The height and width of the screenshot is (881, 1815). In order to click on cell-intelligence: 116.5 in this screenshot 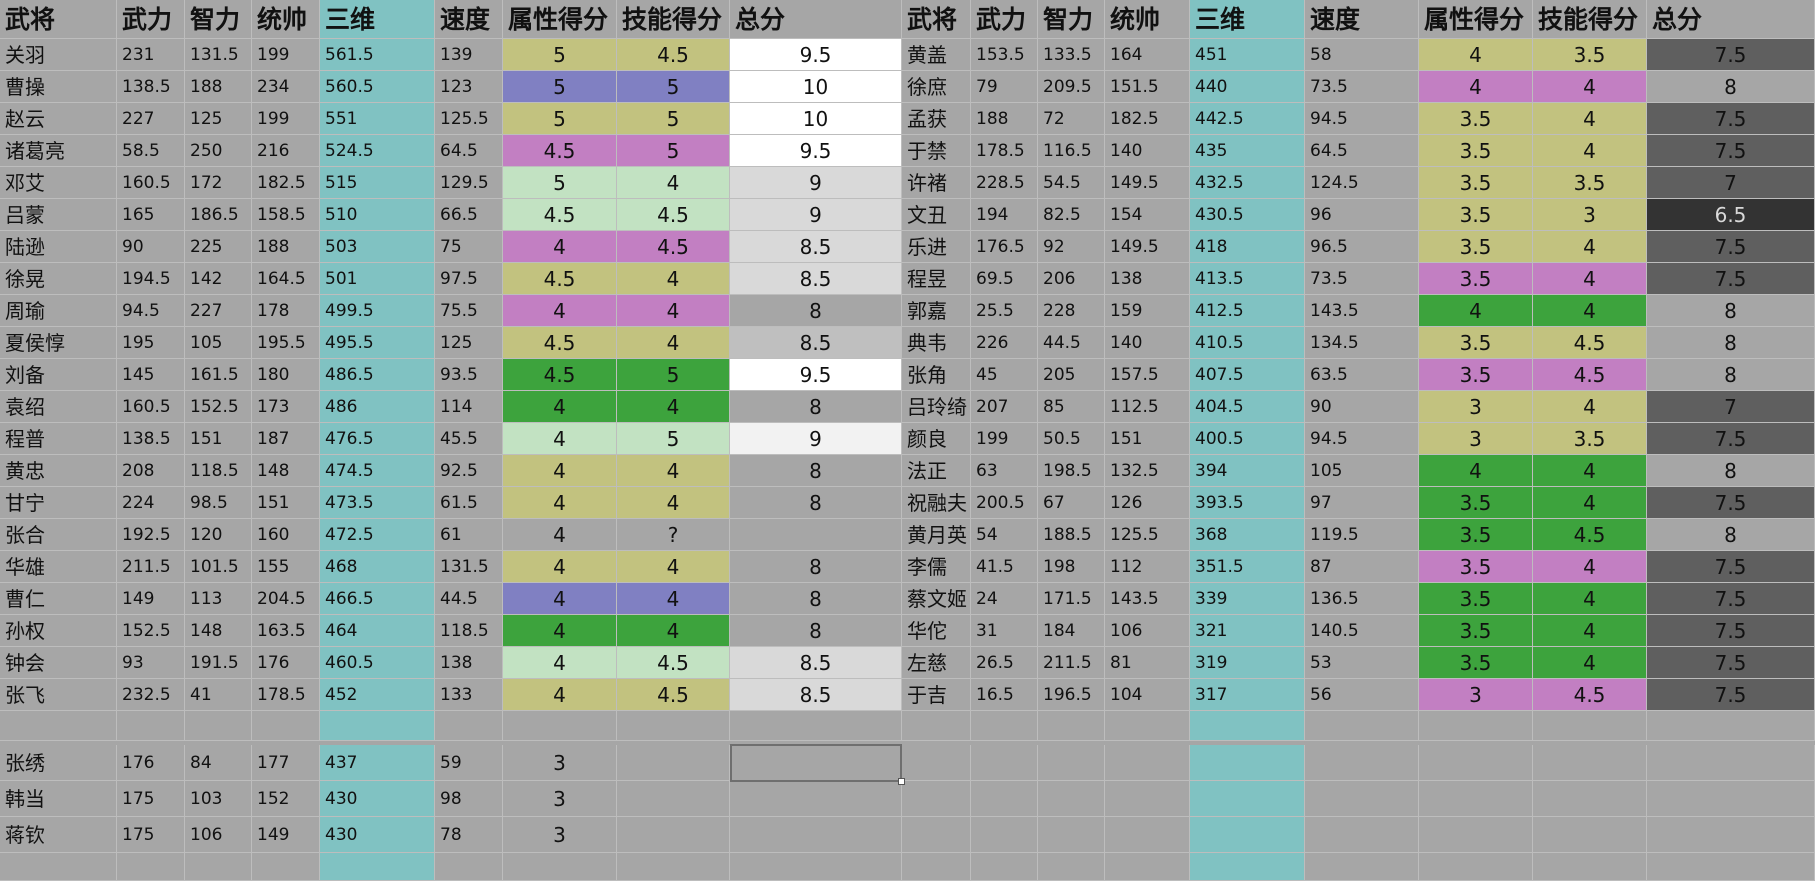, I will do `click(1071, 151)`.